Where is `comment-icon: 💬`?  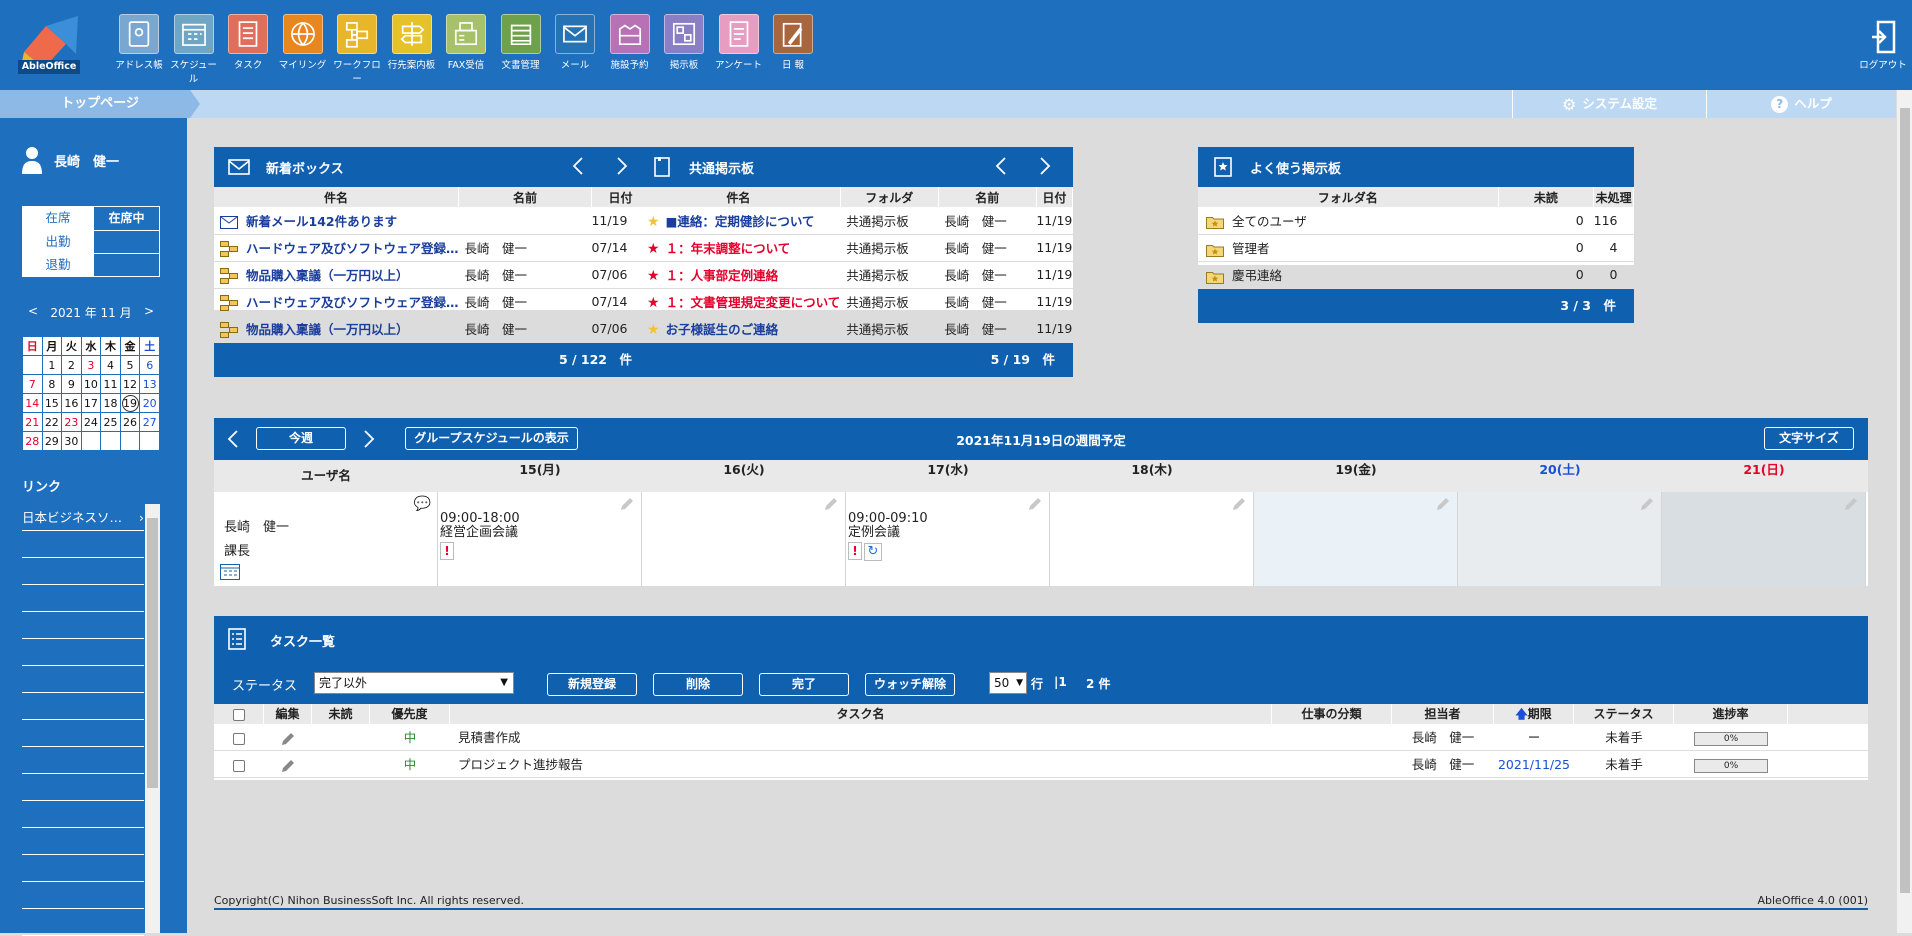
comment-icon: 💬 is located at coordinates (422, 504).